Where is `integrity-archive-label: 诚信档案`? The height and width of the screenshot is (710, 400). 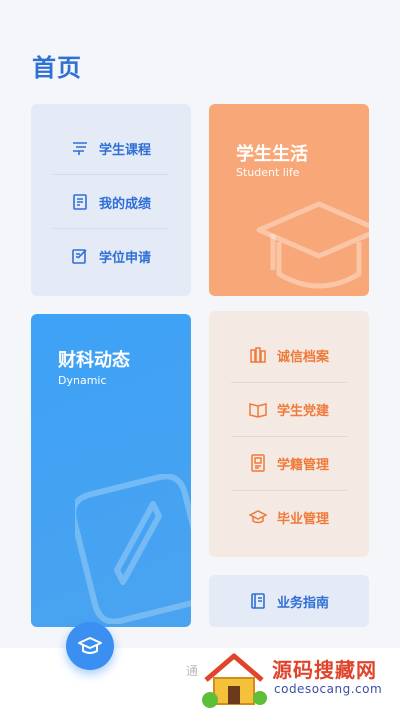
integrity-archive-label: 诚信档案 is located at coordinates (302, 357).